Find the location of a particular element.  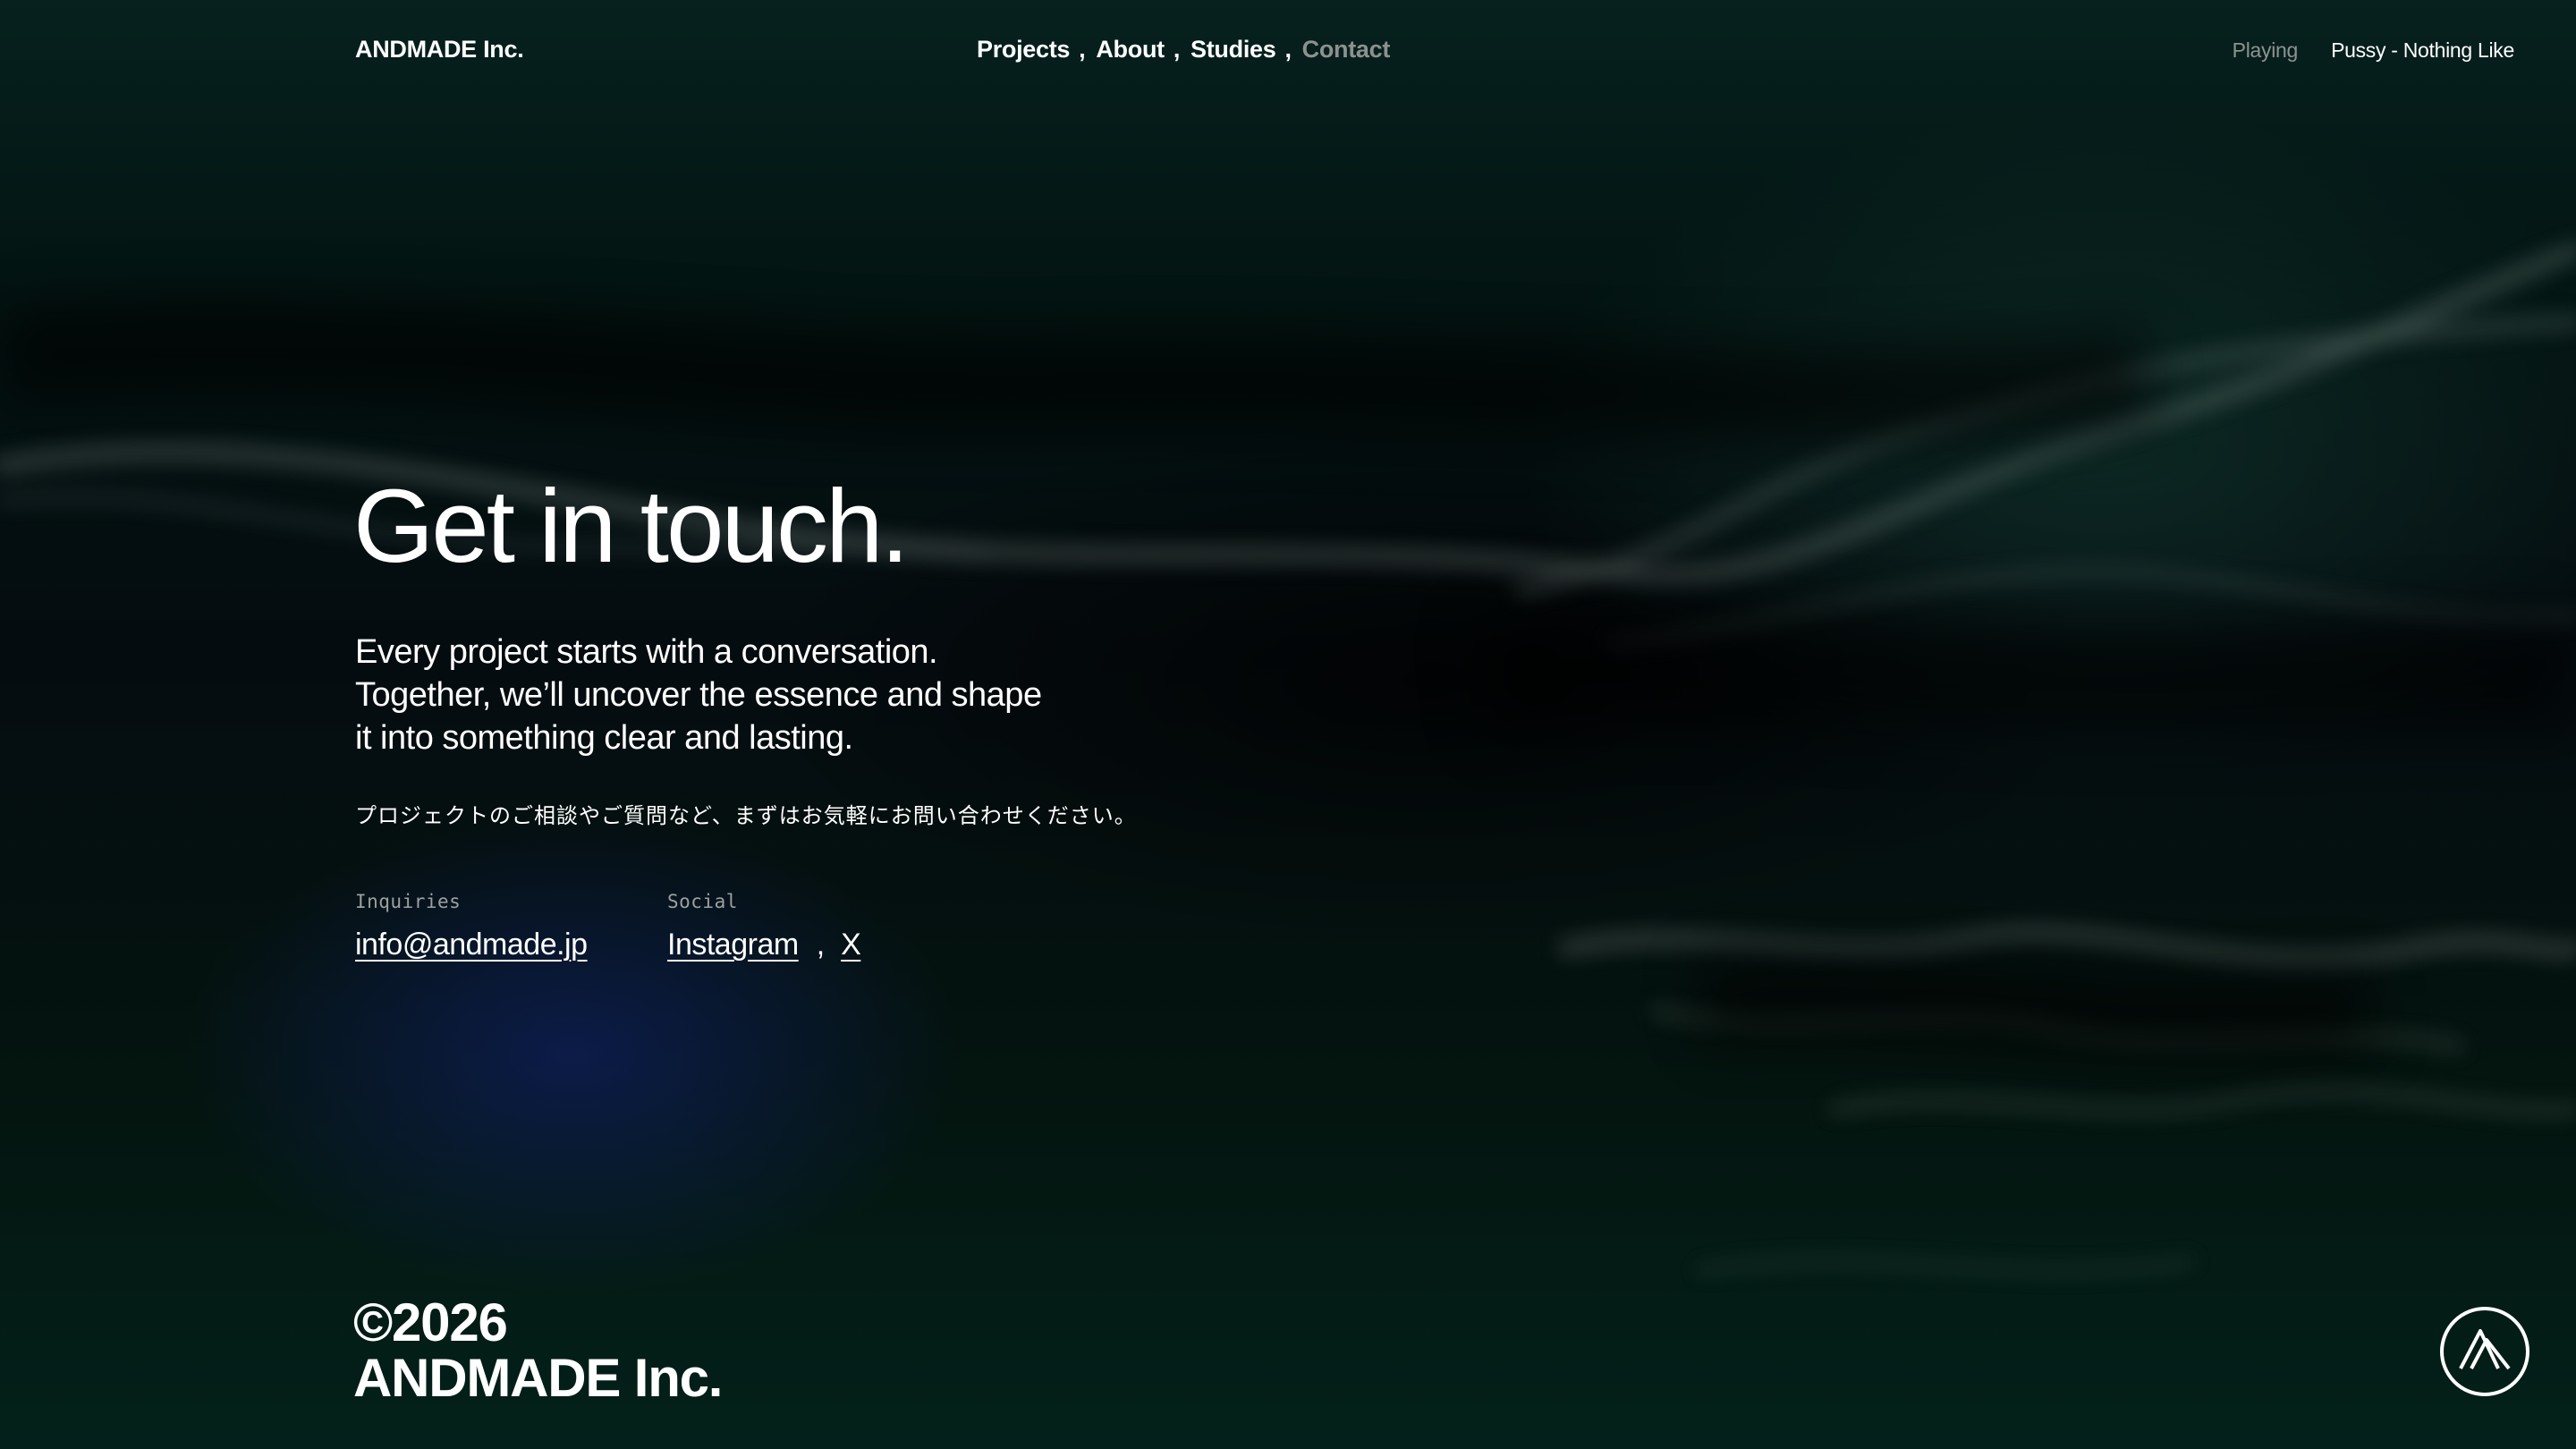

player-track-title: Pussy - Nothing Like is located at coordinates (2422, 50).